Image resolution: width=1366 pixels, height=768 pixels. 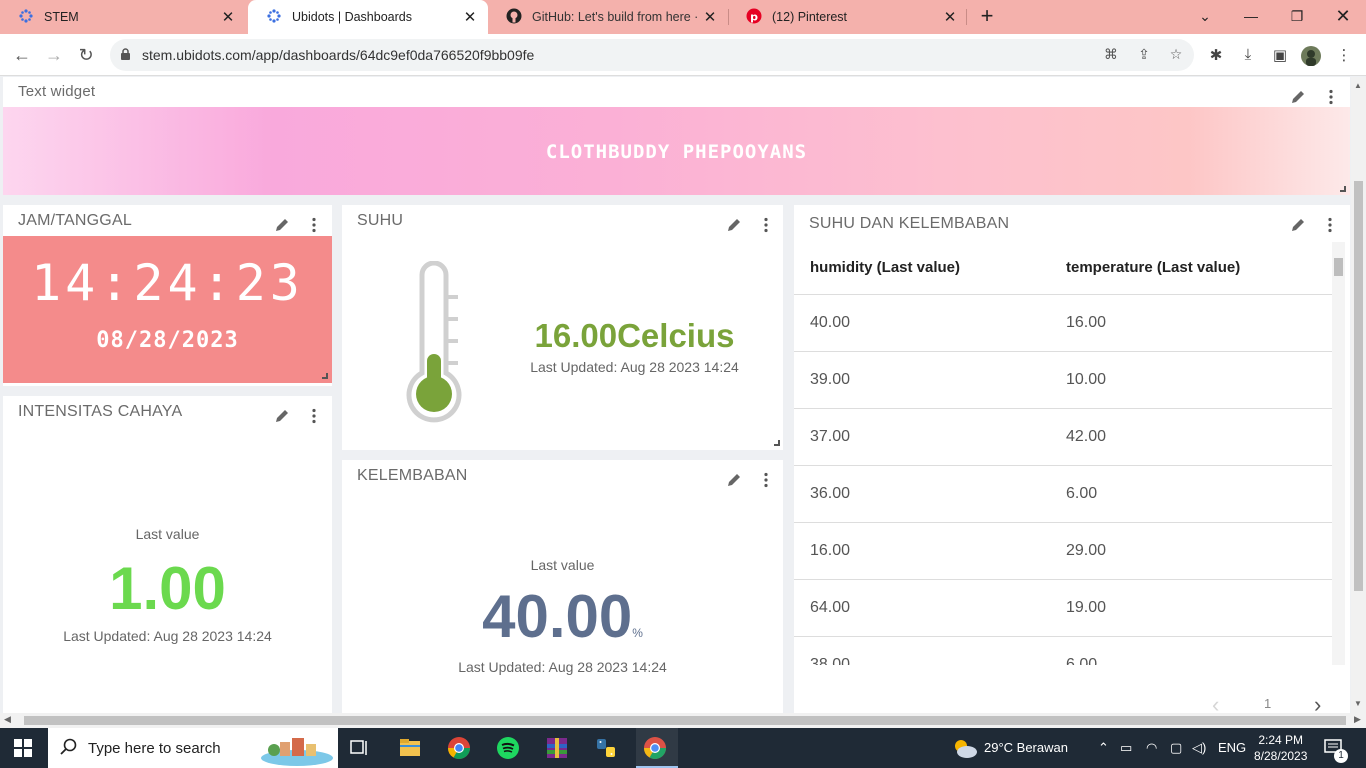 What do you see at coordinates (167, 283) in the screenshot?
I see `clock-time: 14:24:23` at bounding box center [167, 283].